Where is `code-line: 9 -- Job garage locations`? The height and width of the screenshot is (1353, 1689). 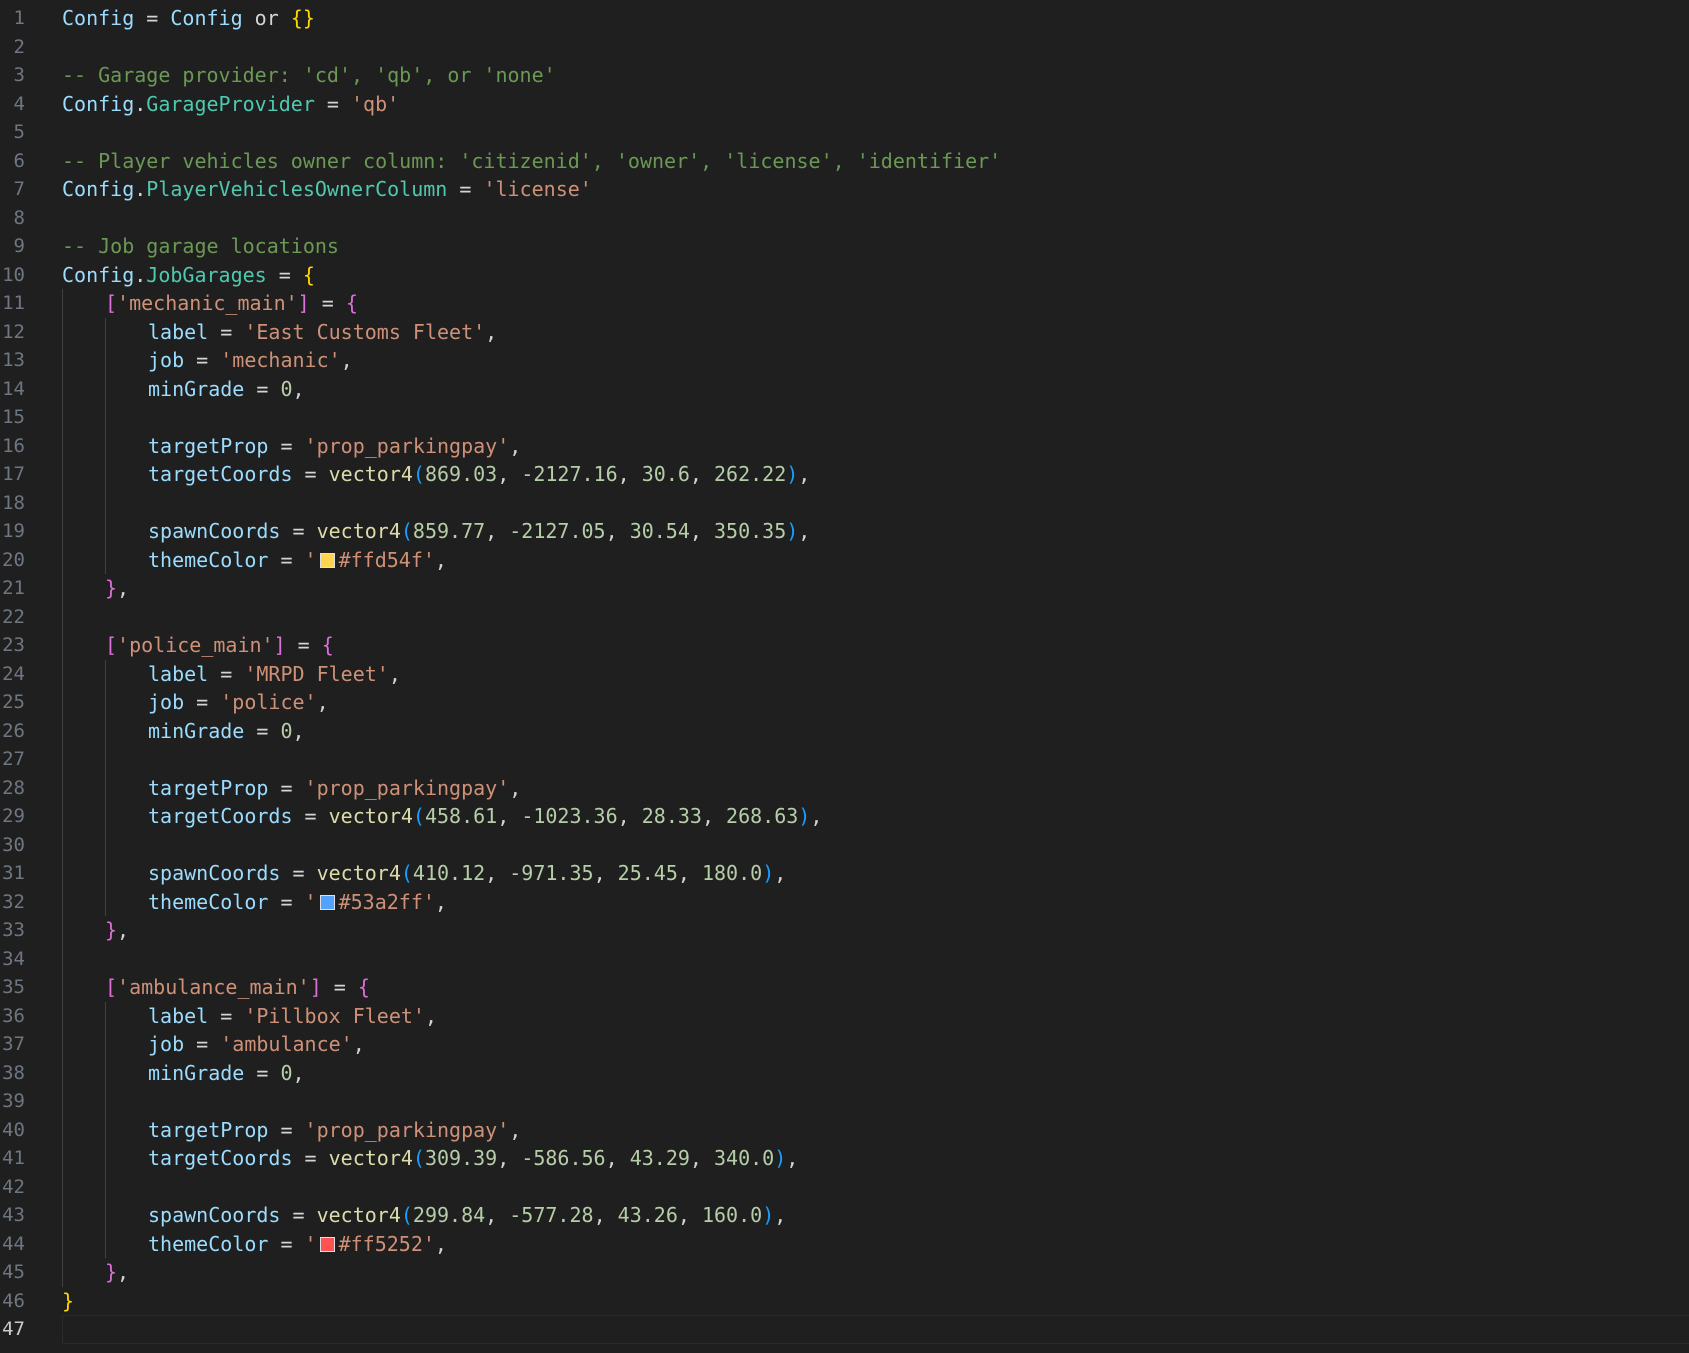
code-line: 9 -- Job garage locations is located at coordinates (844, 246).